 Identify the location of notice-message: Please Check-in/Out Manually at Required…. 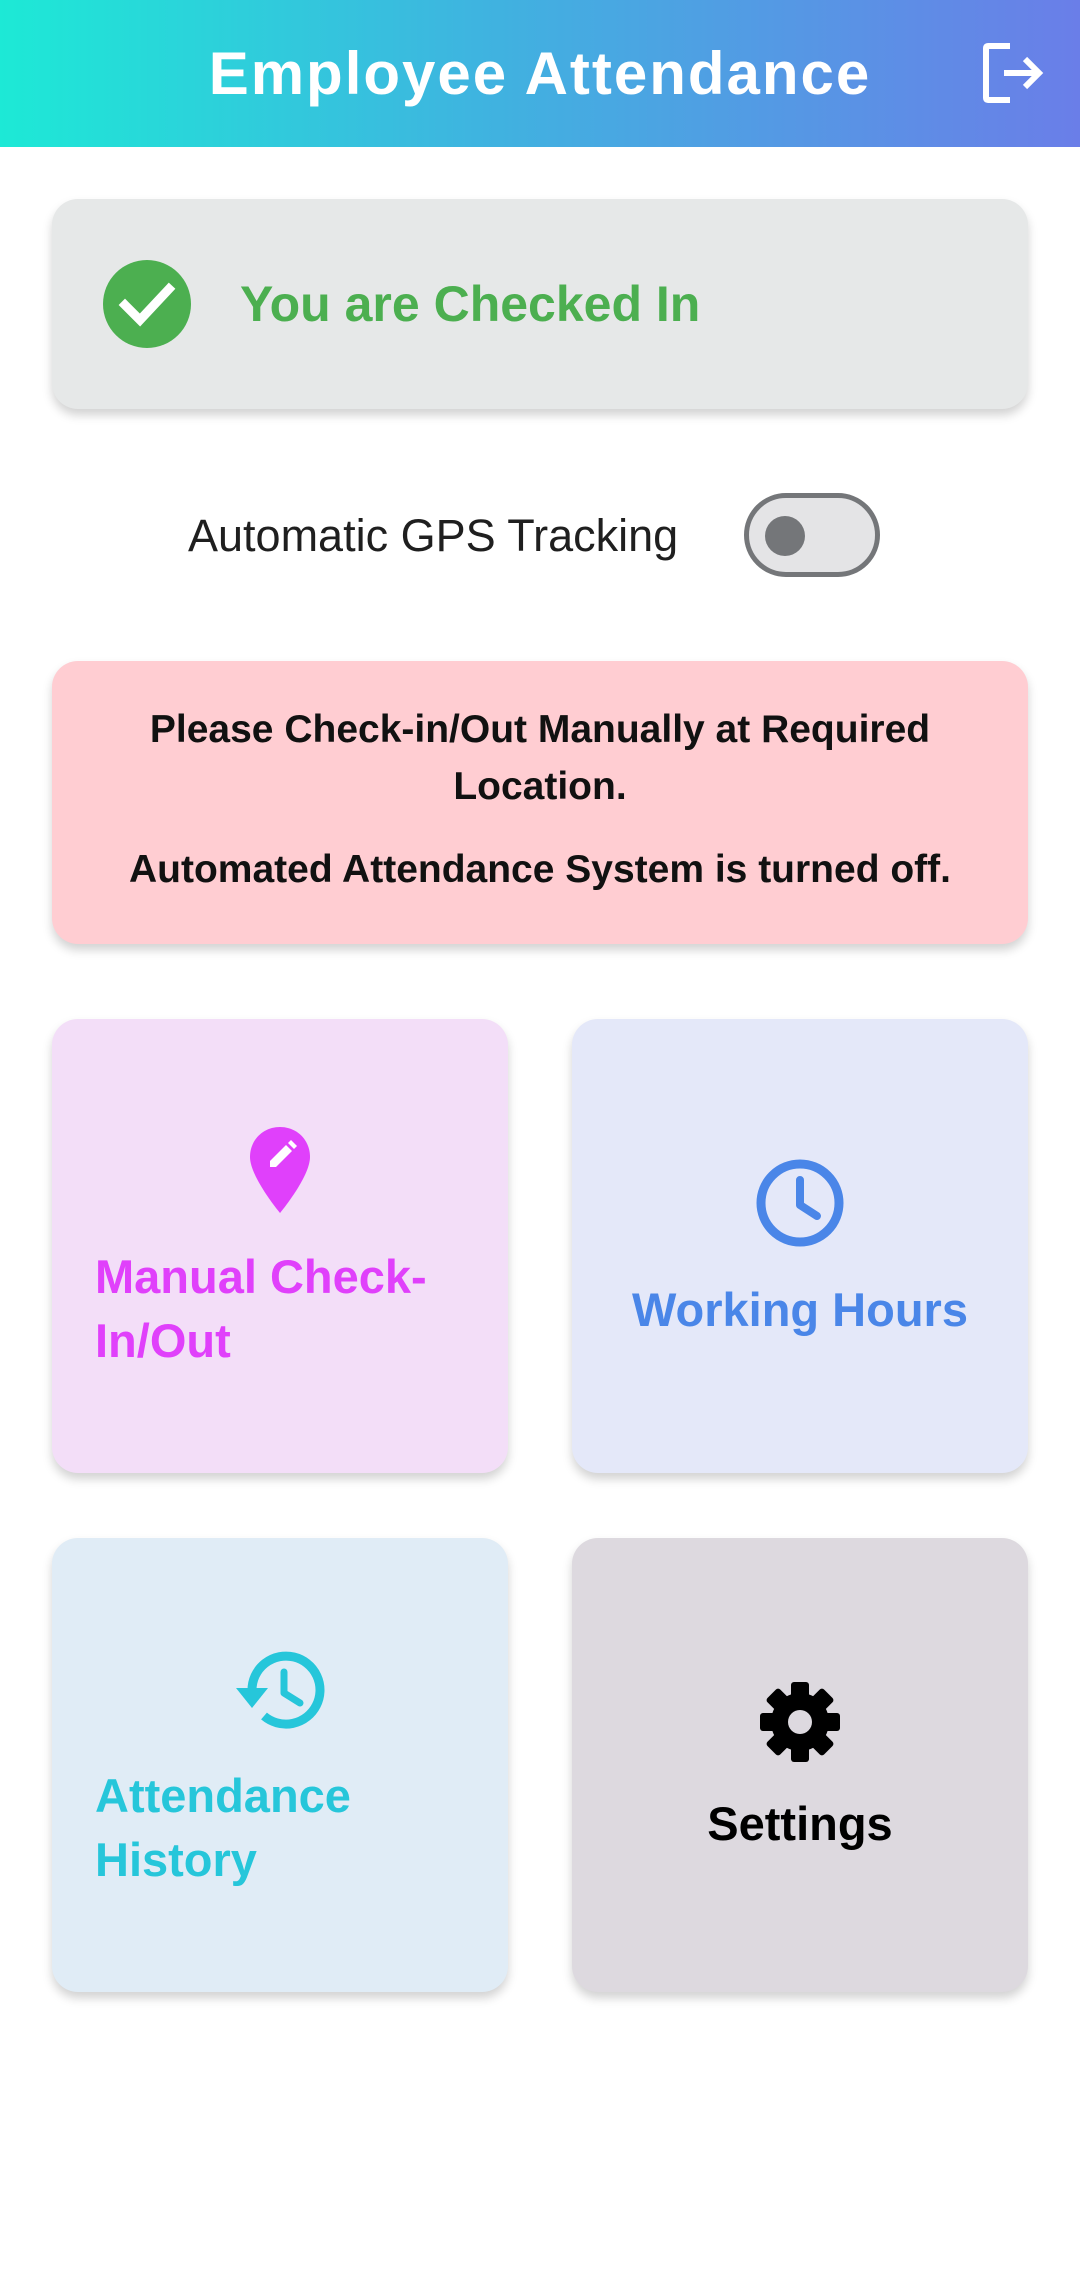
(540, 758).